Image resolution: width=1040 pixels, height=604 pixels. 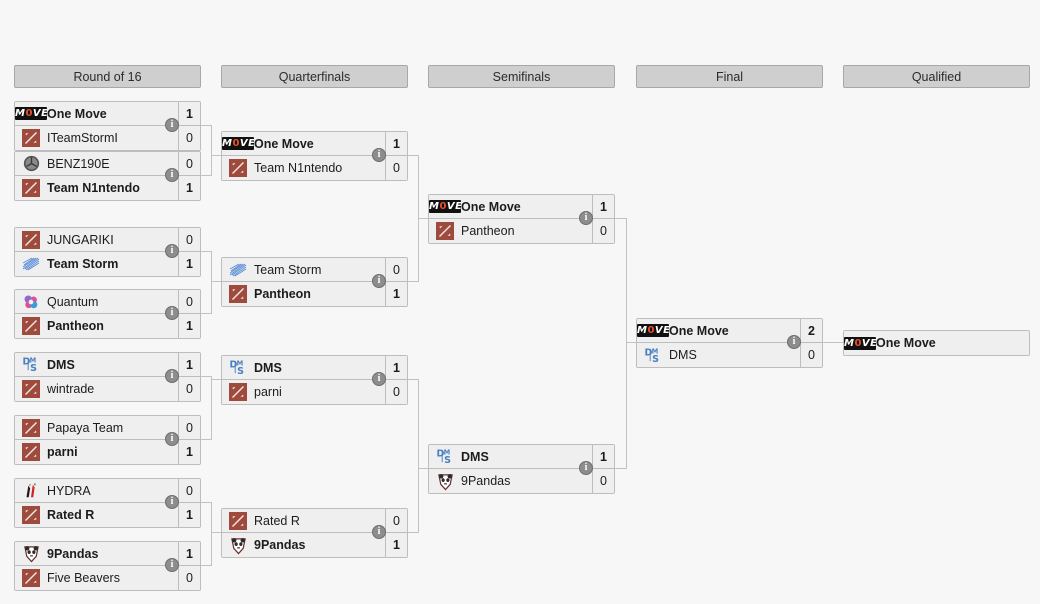 I want to click on match-row-top: M0VE One Move, so click(x=936, y=343).